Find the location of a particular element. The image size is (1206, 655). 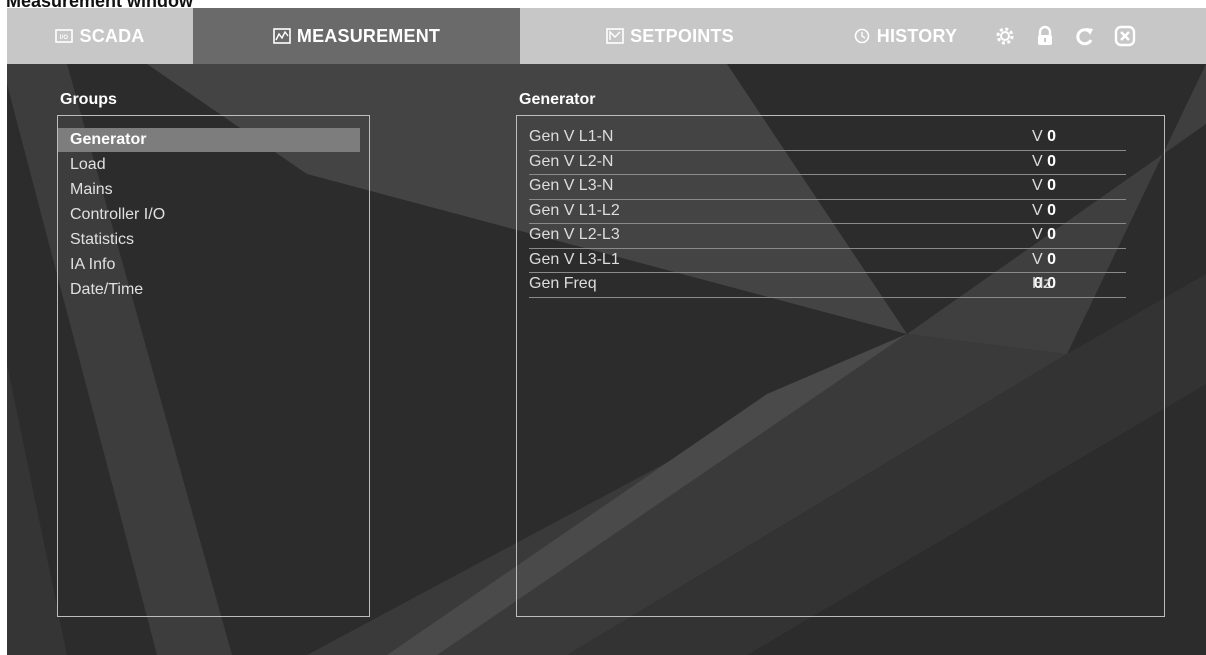

tab-measurement: MEASUREMENT is located at coordinates (356, 36).